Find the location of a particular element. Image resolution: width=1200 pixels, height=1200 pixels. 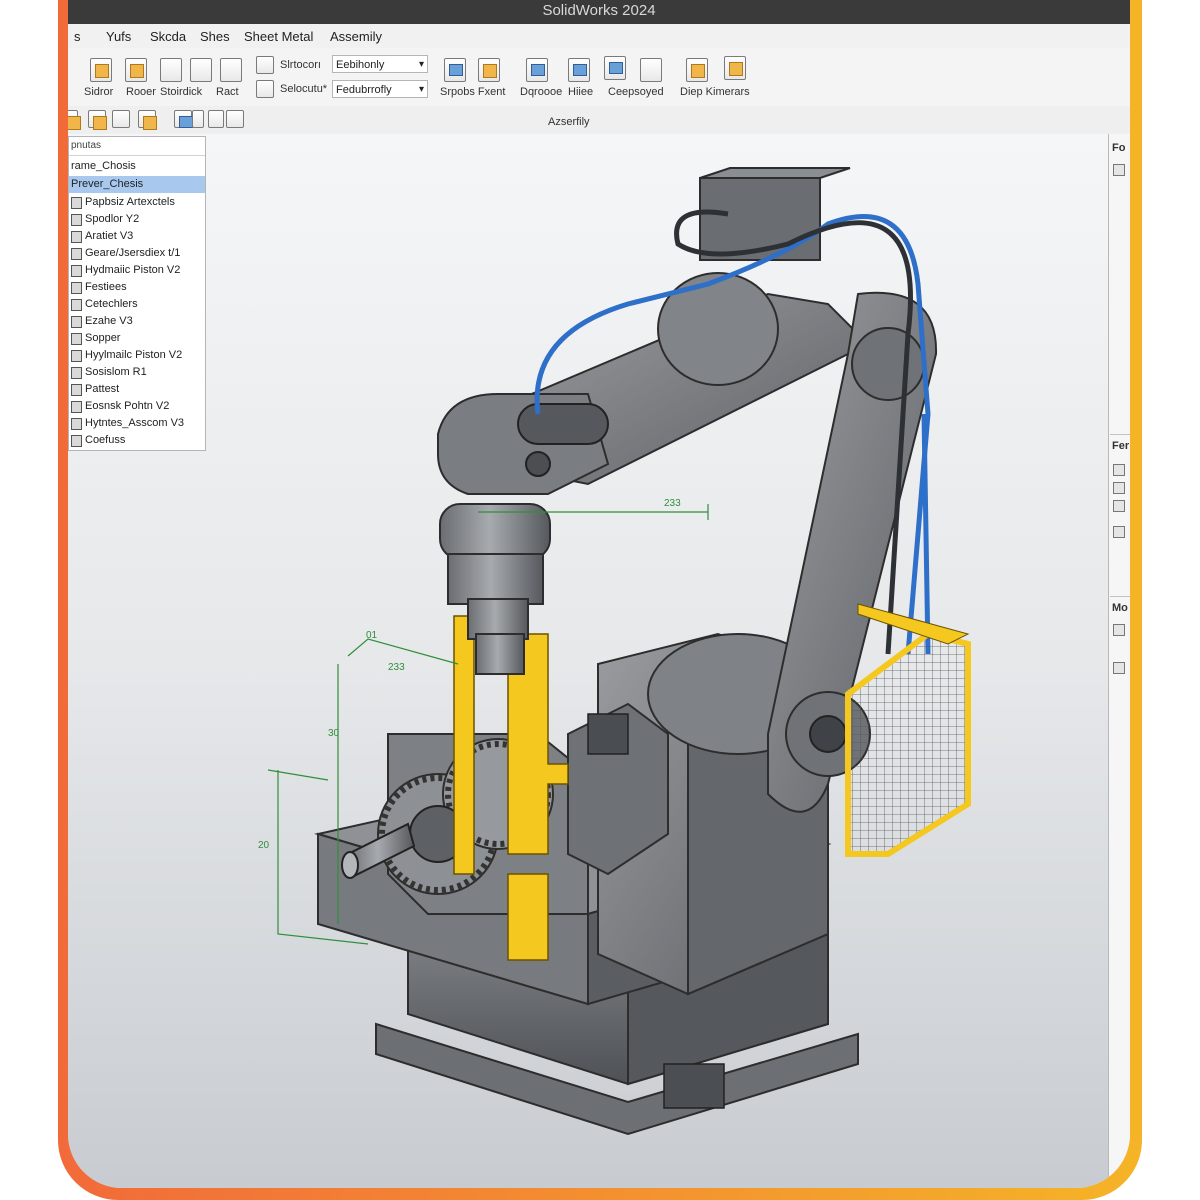

tree-item: Sosislom R1 is located at coordinates (137, 372).